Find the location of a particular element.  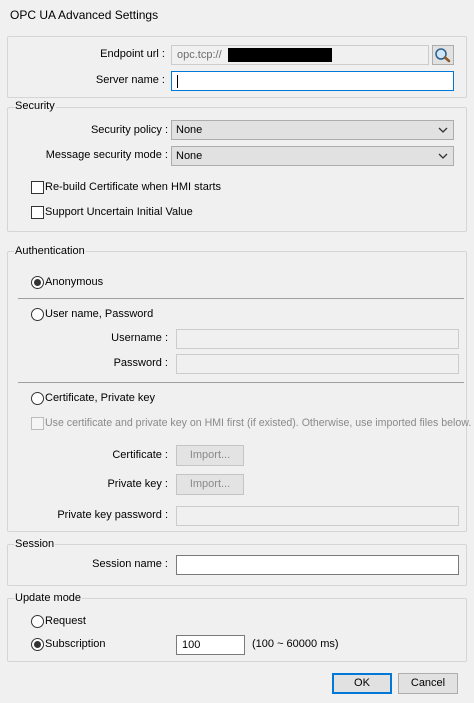

password-input is located at coordinates (317, 364).